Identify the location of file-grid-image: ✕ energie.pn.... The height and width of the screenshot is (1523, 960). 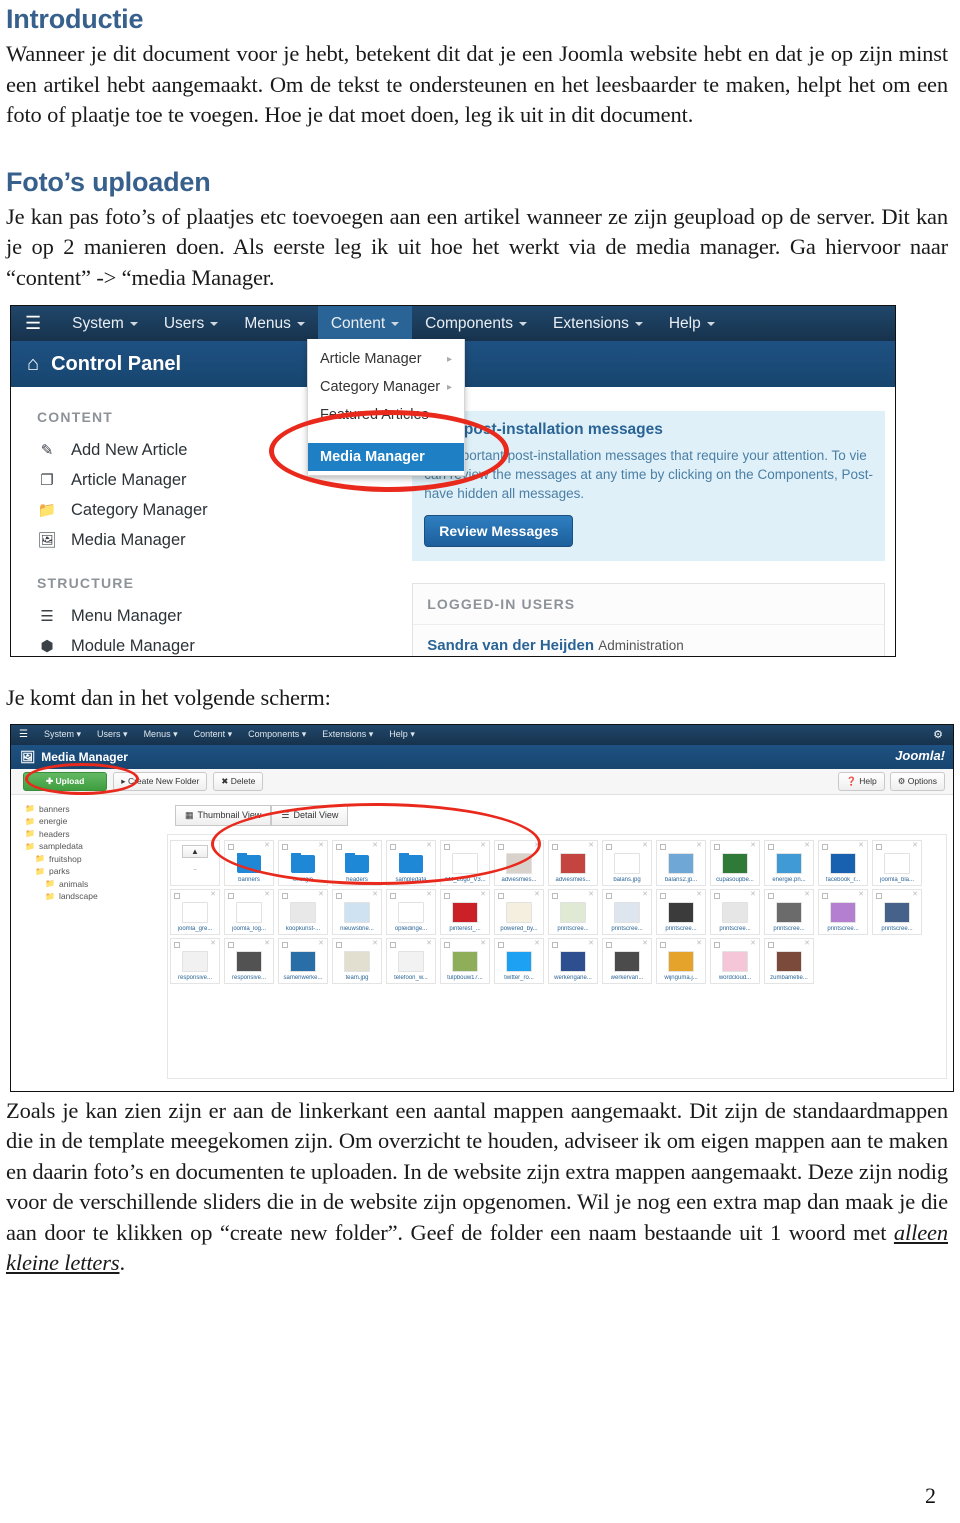
(789, 862).